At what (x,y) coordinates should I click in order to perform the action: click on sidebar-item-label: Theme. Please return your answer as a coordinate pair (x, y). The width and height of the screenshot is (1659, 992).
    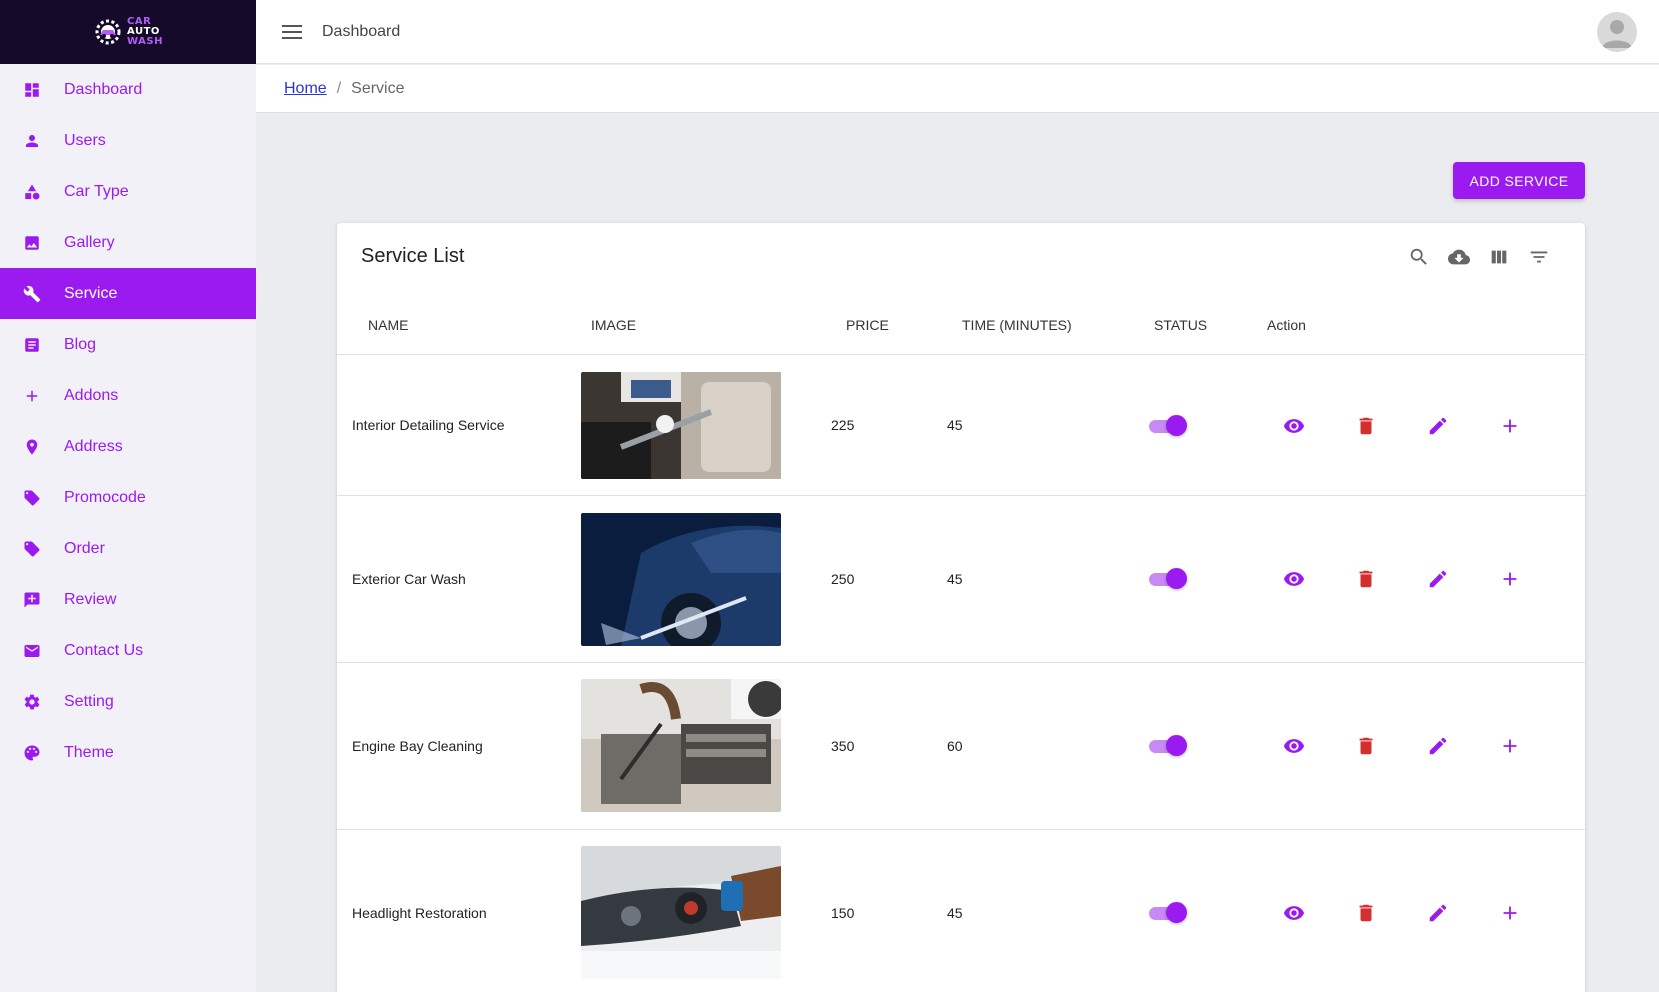
    Looking at the image, I should click on (89, 752).